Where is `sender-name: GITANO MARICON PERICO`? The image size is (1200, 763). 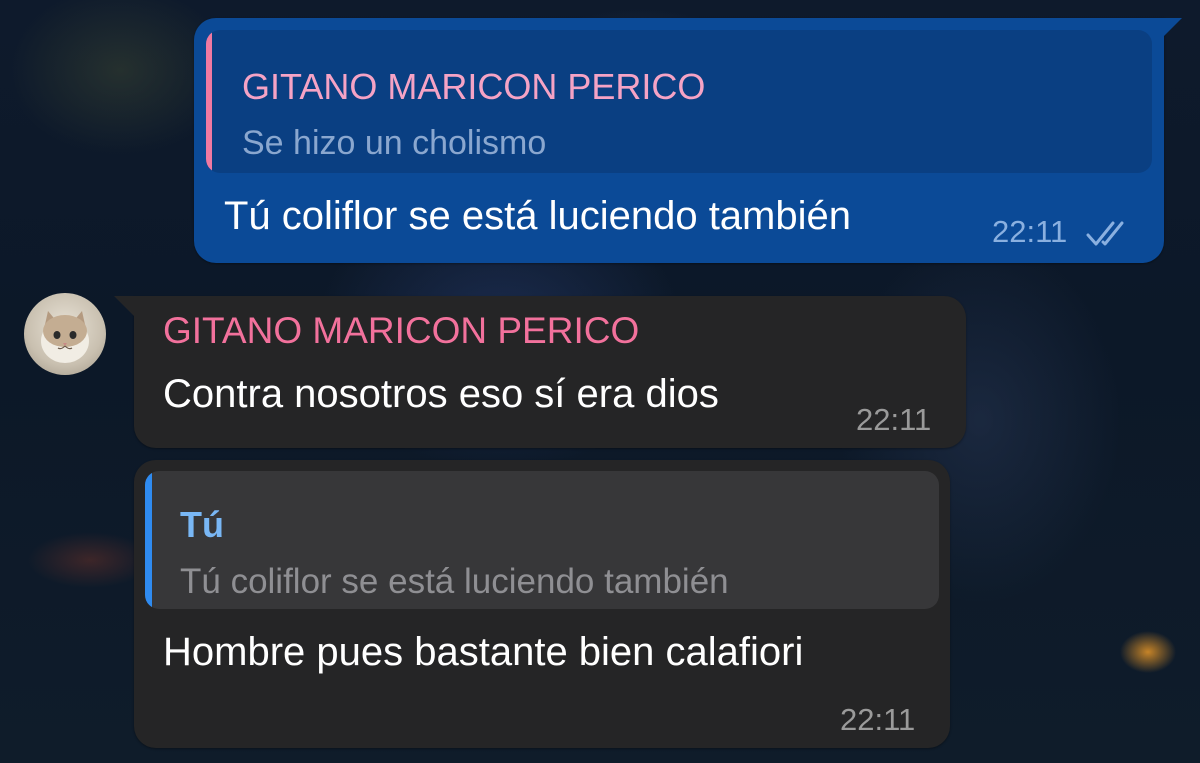 sender-name: GITANO MARICON PERICO is located at coordinates (401, 331).